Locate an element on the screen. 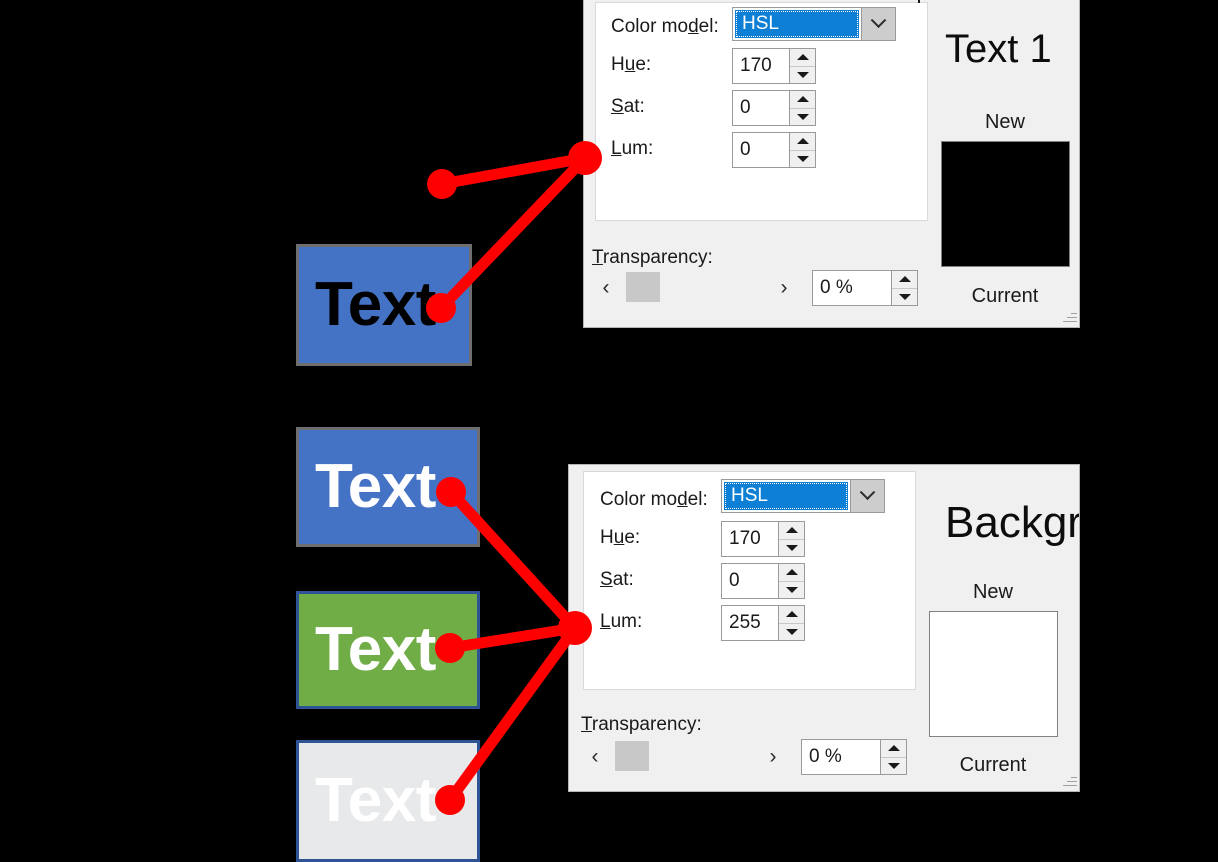 Image resolution: width=1218 pixels, height=862 pixels. text-swatch-gray-white: Text is located at coordinates (388, 801).